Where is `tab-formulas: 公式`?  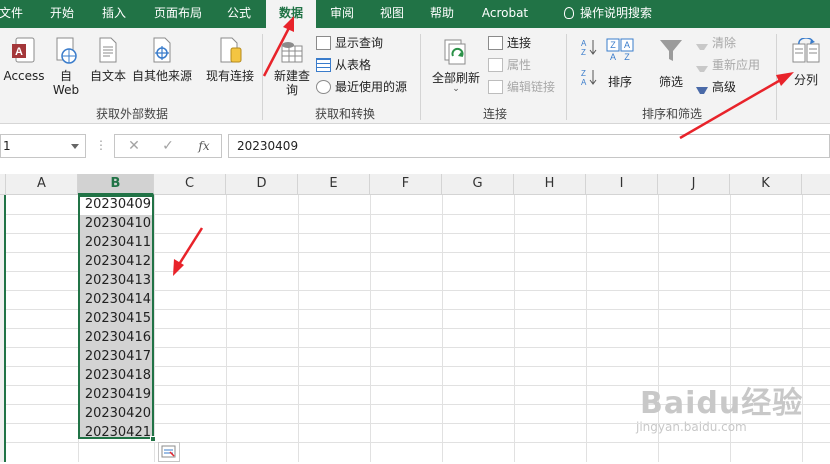
tab-formulas: 公式 is located at coordinates (239, 14).